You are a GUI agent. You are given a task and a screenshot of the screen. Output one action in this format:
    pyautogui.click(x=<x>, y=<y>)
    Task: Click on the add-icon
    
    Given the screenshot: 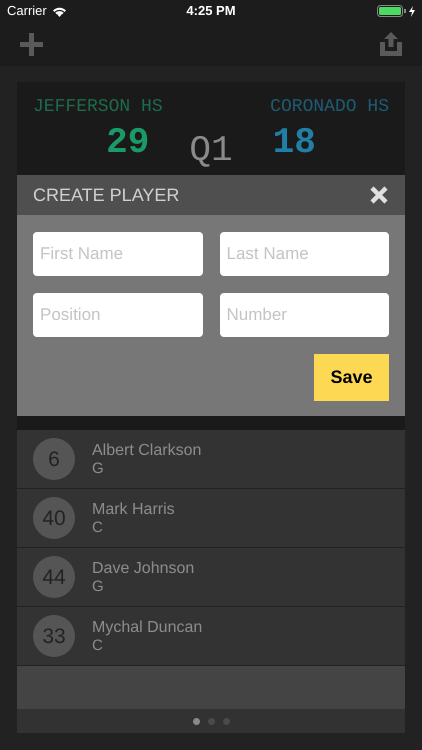 What is the action you would take?
    pyautogui.click(x=31, y=44)
    